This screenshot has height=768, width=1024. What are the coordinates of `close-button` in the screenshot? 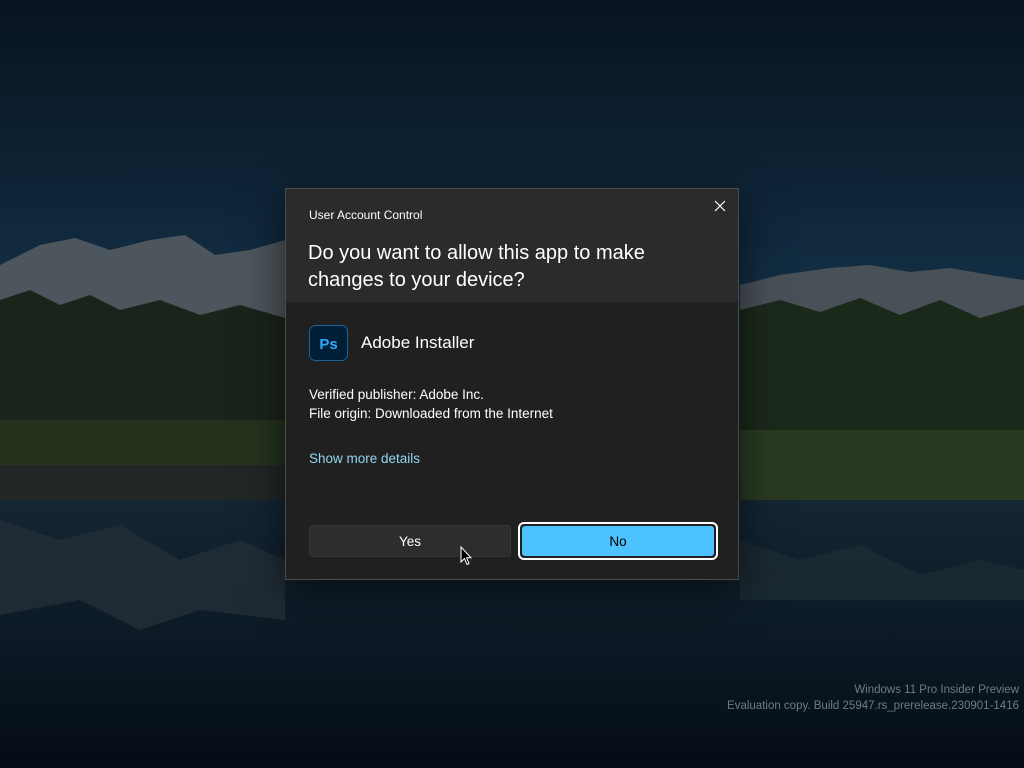 It's located at (720, 206).